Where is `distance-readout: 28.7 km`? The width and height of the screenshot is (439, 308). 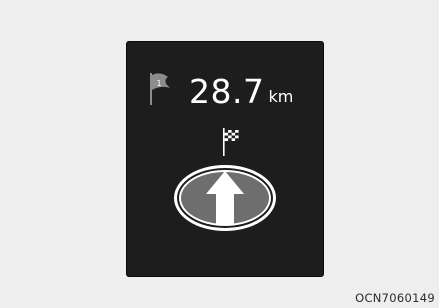 distance-readout: 28.7 km is located at coordinates (241, 92).